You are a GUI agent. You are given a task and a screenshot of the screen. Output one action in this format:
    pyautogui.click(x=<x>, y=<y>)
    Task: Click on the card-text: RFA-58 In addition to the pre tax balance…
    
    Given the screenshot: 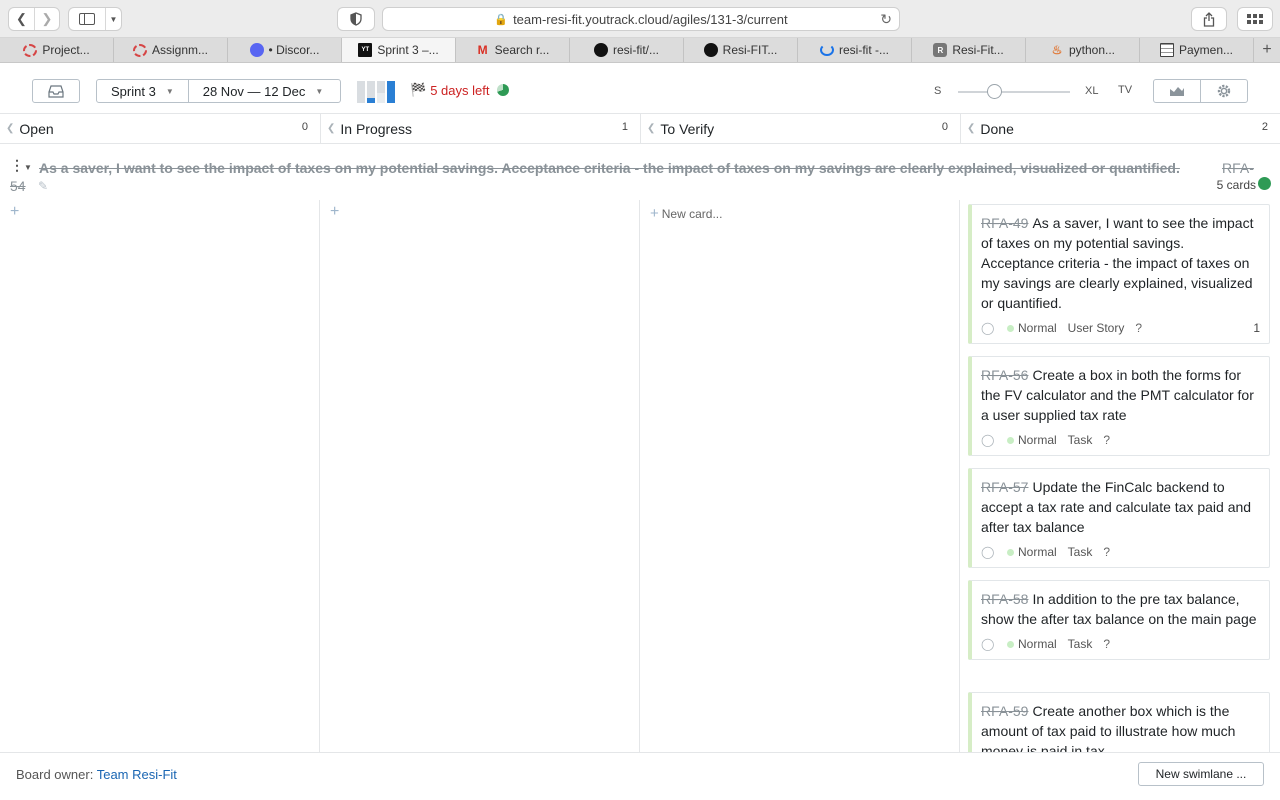 What is the action you would take?
    pyautogui.click(x=1120, y=609)
    